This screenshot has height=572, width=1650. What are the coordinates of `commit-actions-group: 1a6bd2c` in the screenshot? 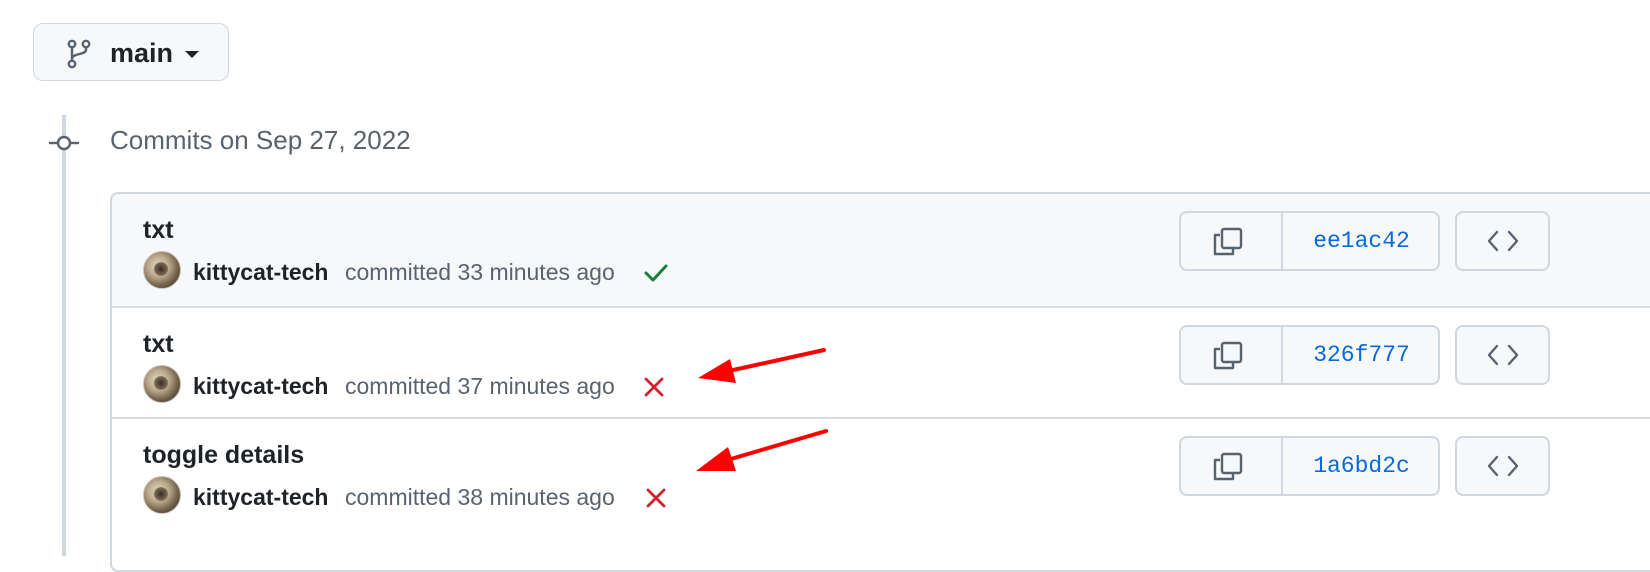 It's located at (1309, 466).